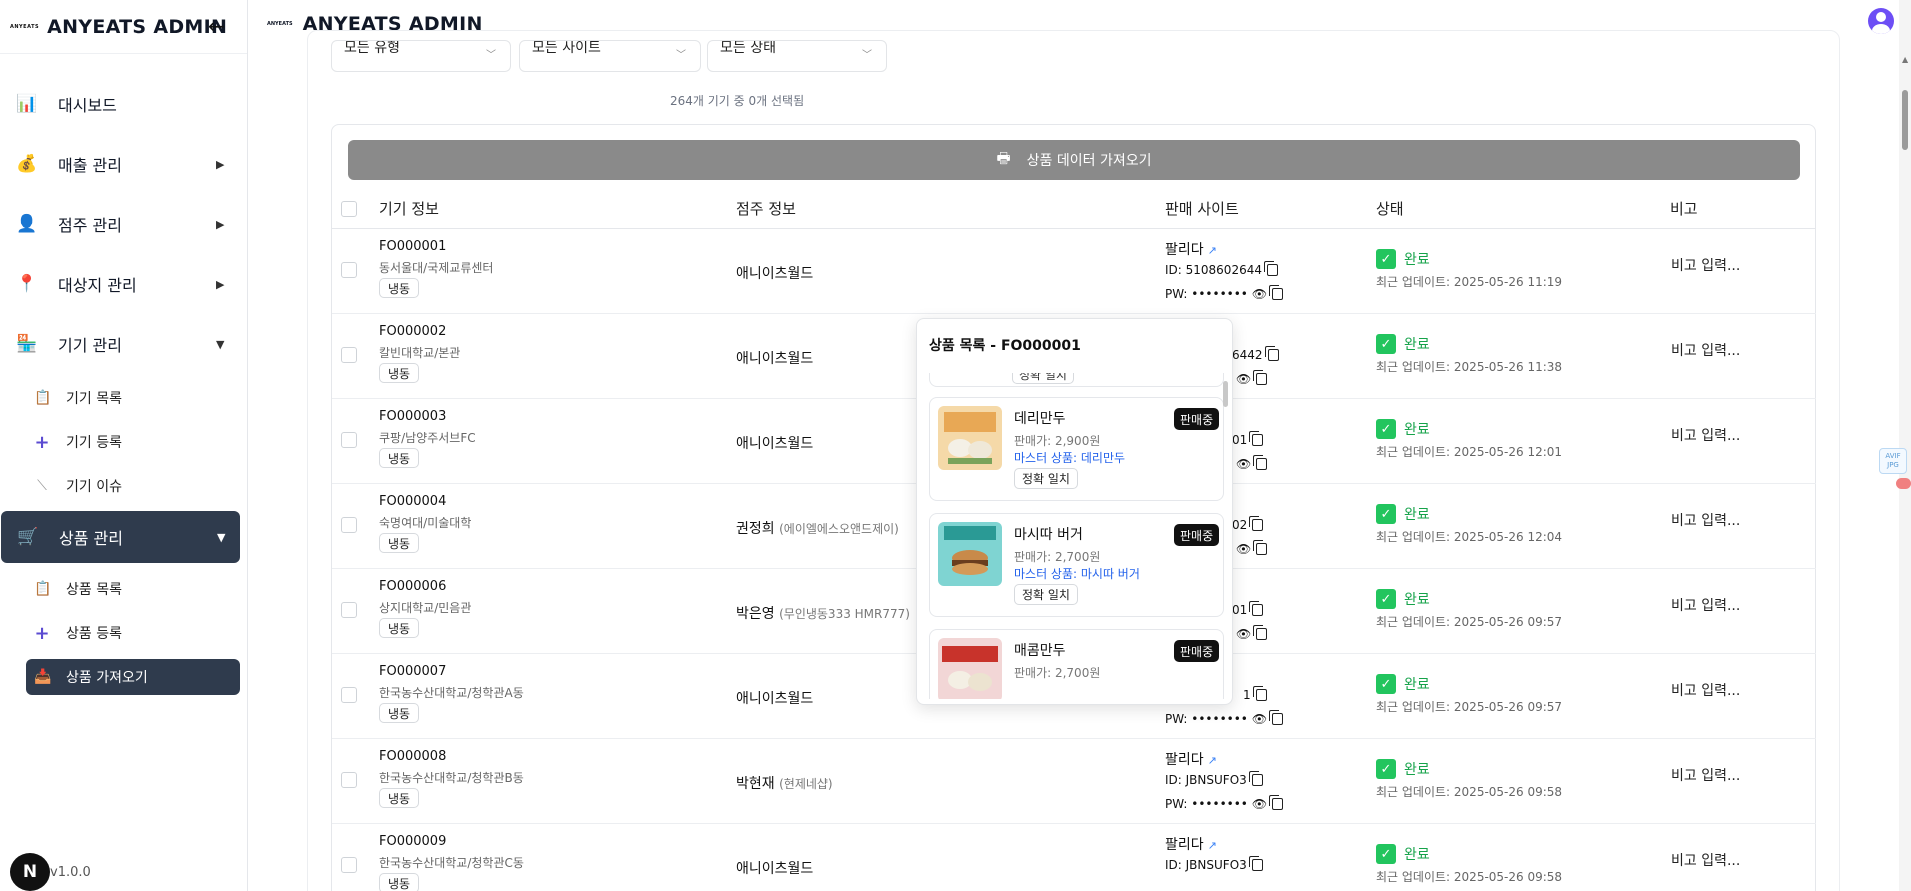  I want to click on import-button-label: 상품 데이터 가져오기, so click(1089, 161).